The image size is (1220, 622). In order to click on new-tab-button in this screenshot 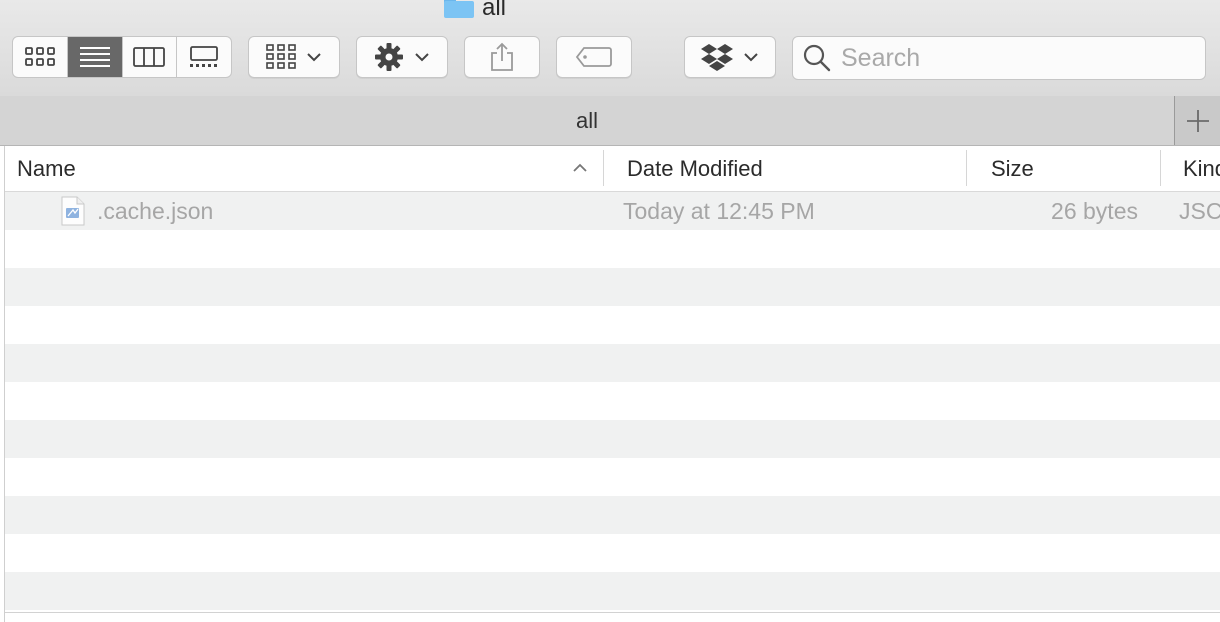, I will do `click(1197, 120)`.